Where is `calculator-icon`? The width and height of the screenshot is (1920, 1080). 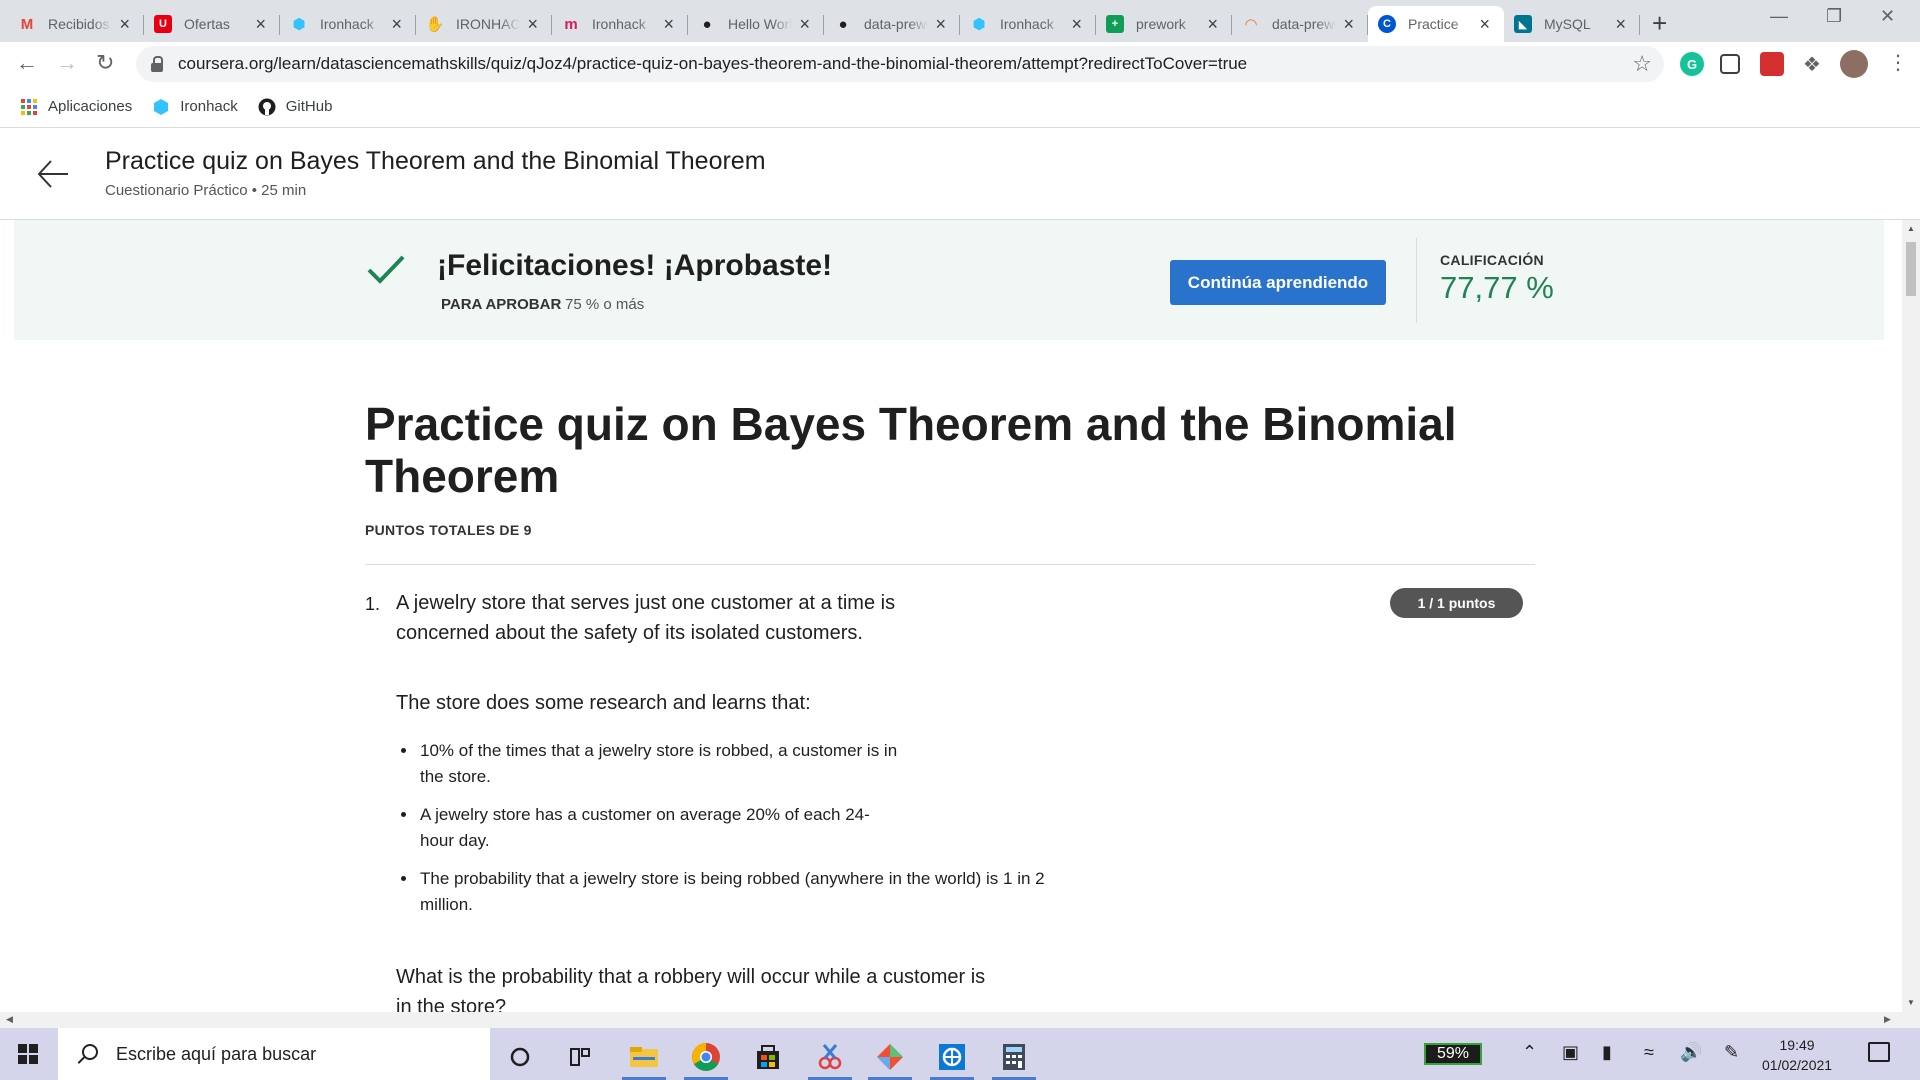 calculator-icon is located at coordinates (1014, 1057).